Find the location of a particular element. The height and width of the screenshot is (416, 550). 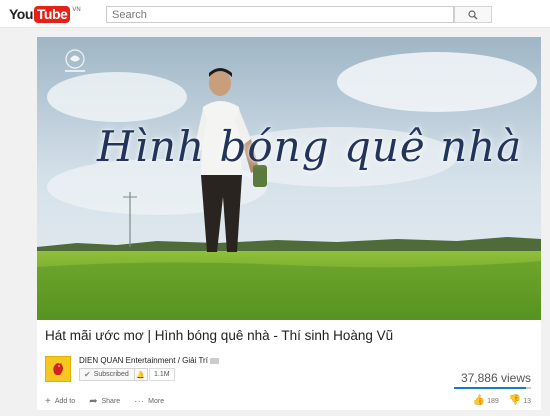

bell-icon: 🔔 is located at coordinates (140, 374).